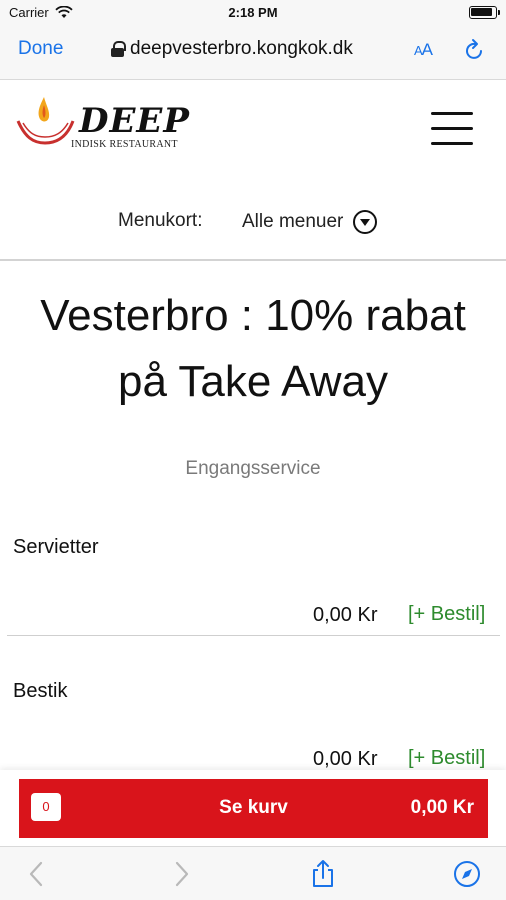 The width and height of the screenshot is (506, 900). What do you see at coordinates (160, 220) in the screenshot?
I see `menu-selector-label: Menukort:` at bounding box center [160, 220].